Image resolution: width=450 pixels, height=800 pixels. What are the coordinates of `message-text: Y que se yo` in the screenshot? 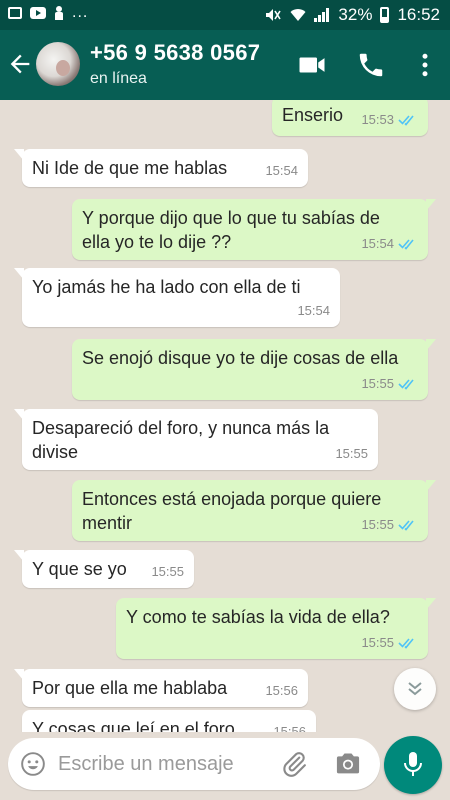 It's located at (79, 569).